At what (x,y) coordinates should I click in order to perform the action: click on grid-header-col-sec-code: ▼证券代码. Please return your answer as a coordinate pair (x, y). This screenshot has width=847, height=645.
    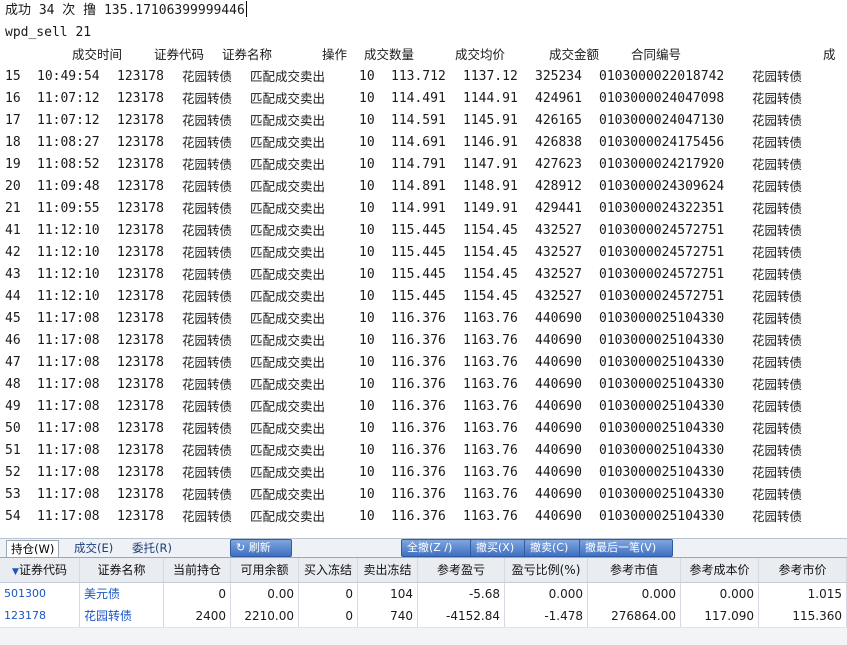
    Looking at the image, I should click on (40, 570).